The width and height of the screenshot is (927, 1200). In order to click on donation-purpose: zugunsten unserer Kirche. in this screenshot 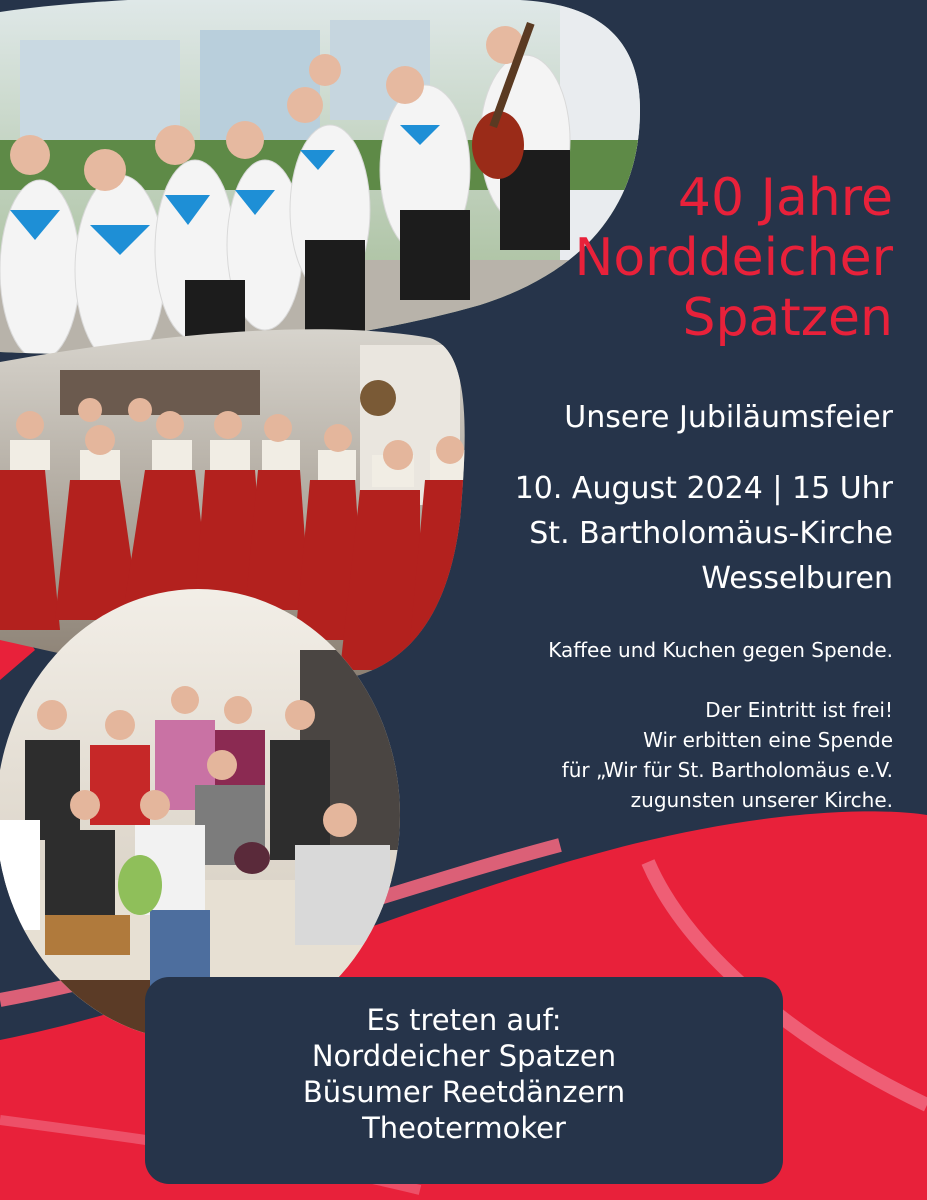, I will do `click(761, 800)`.